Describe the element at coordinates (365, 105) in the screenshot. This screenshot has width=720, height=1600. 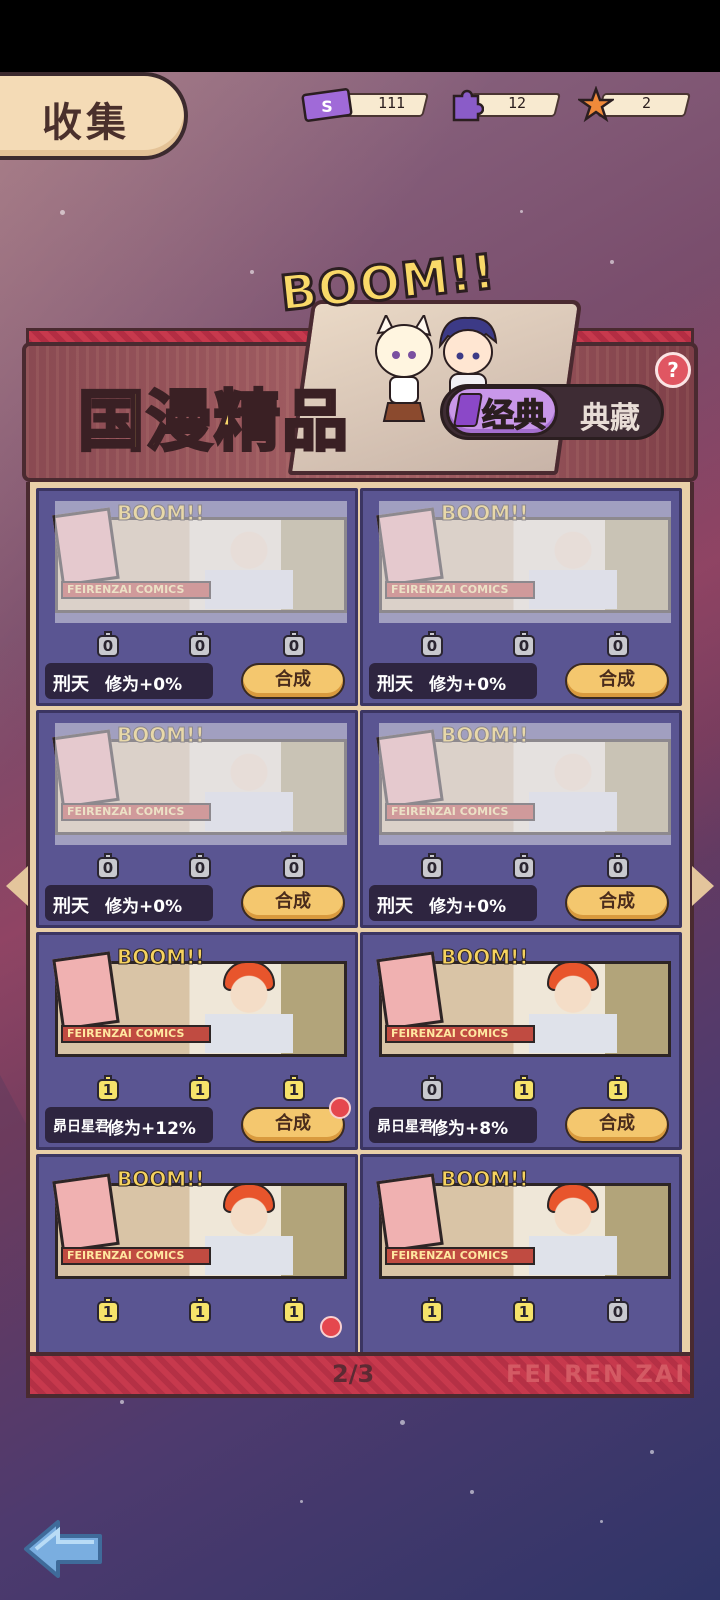
I see `currency-tickets: S 111` at that location.